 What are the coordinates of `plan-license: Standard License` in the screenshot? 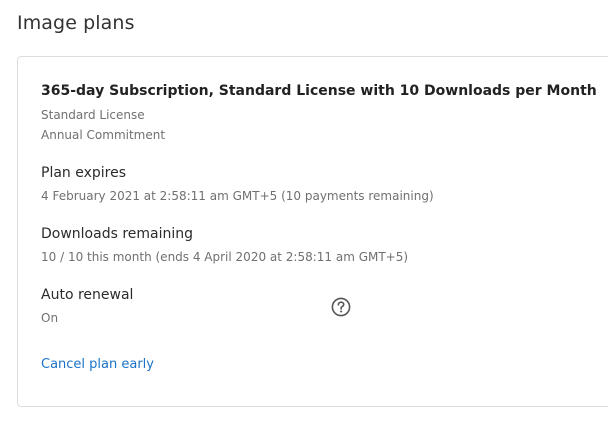 It's located at (93, 115).